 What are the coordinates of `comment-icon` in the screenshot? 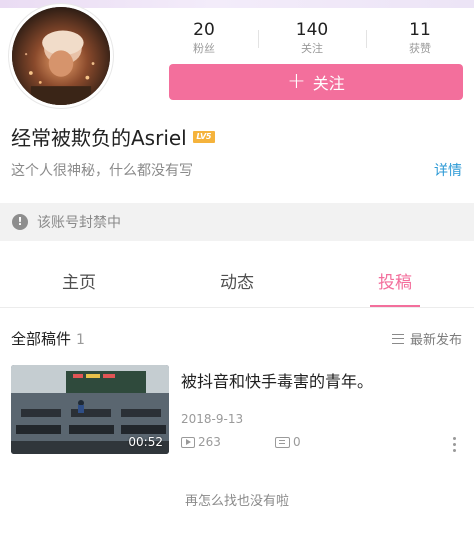 It's located at (282, 442).